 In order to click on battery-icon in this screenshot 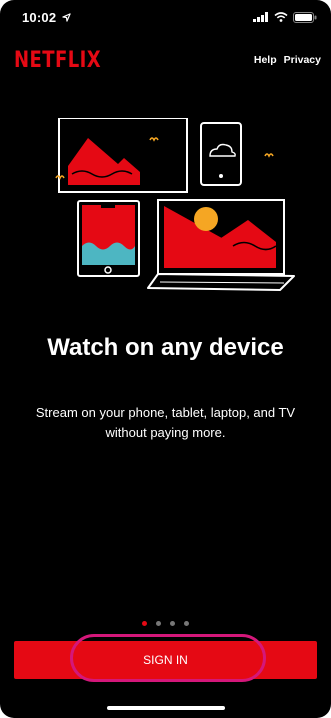, I will do `click(305, 17)`.